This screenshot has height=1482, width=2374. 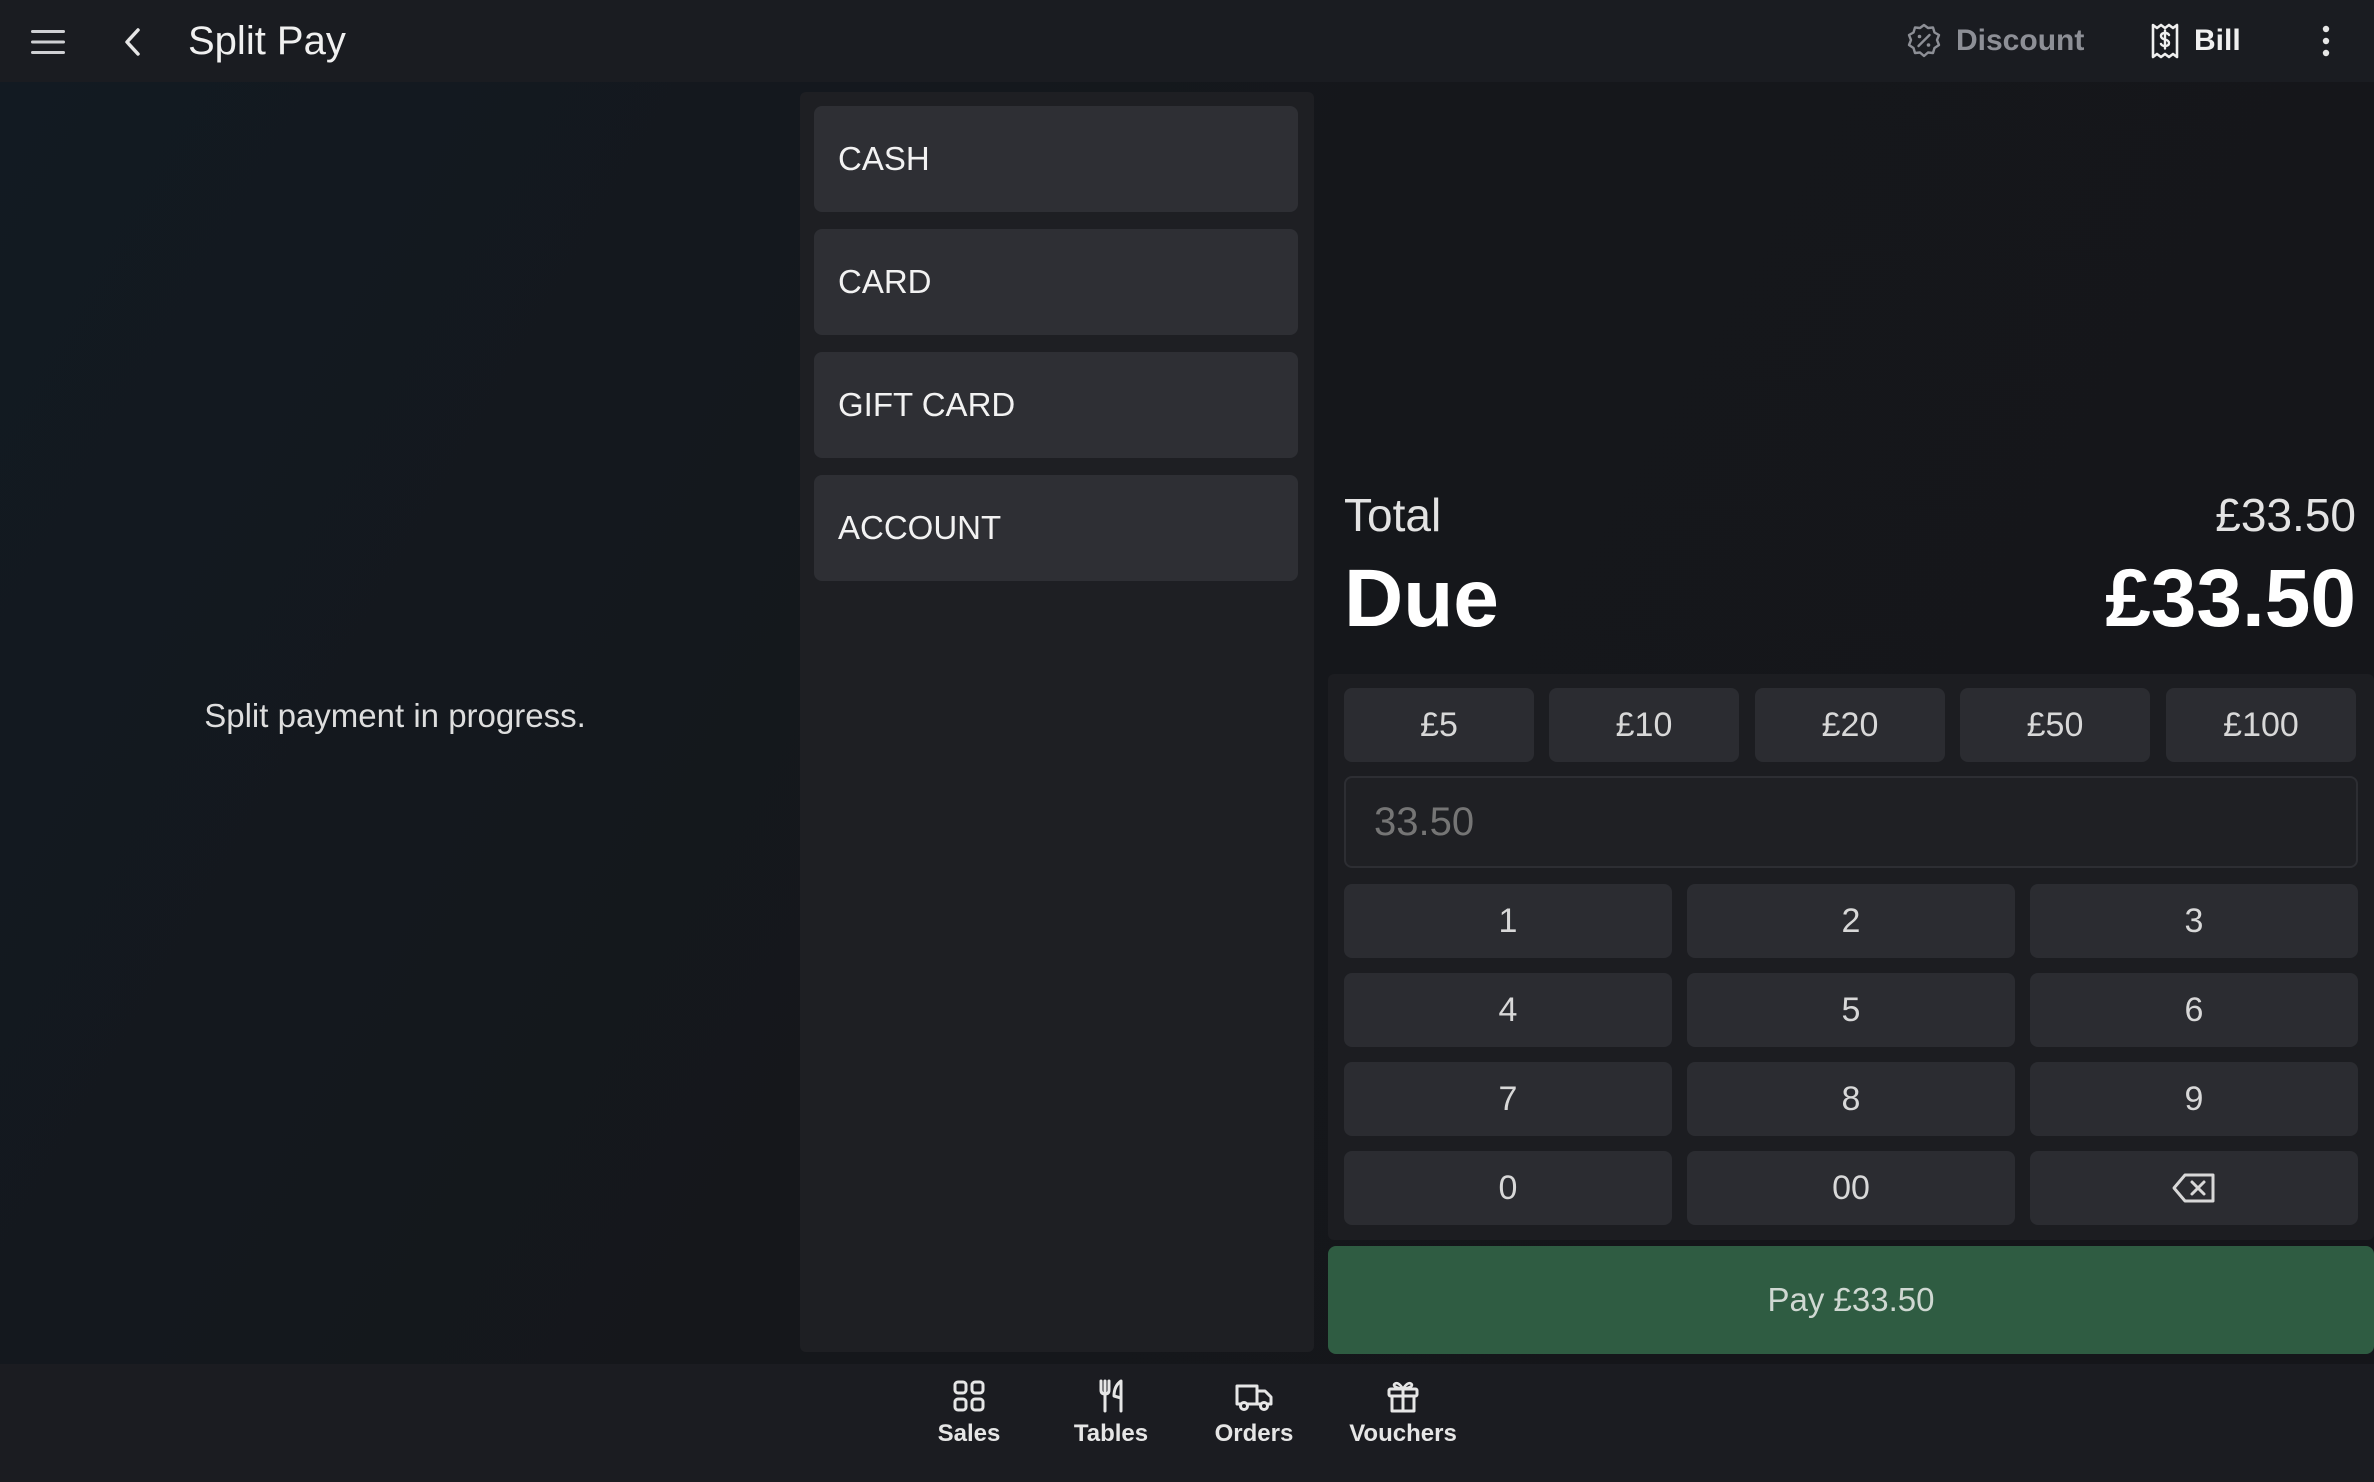 What do you see at coordinates (1393, 515) in the screenshot?
I see `total-label: Total` at bounding box center [1393, 515].